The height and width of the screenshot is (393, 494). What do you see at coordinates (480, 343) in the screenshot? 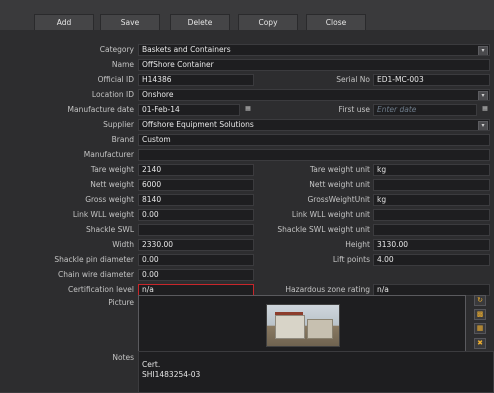
I see `delete-icon: ✖` at bounding box center [480, 343].